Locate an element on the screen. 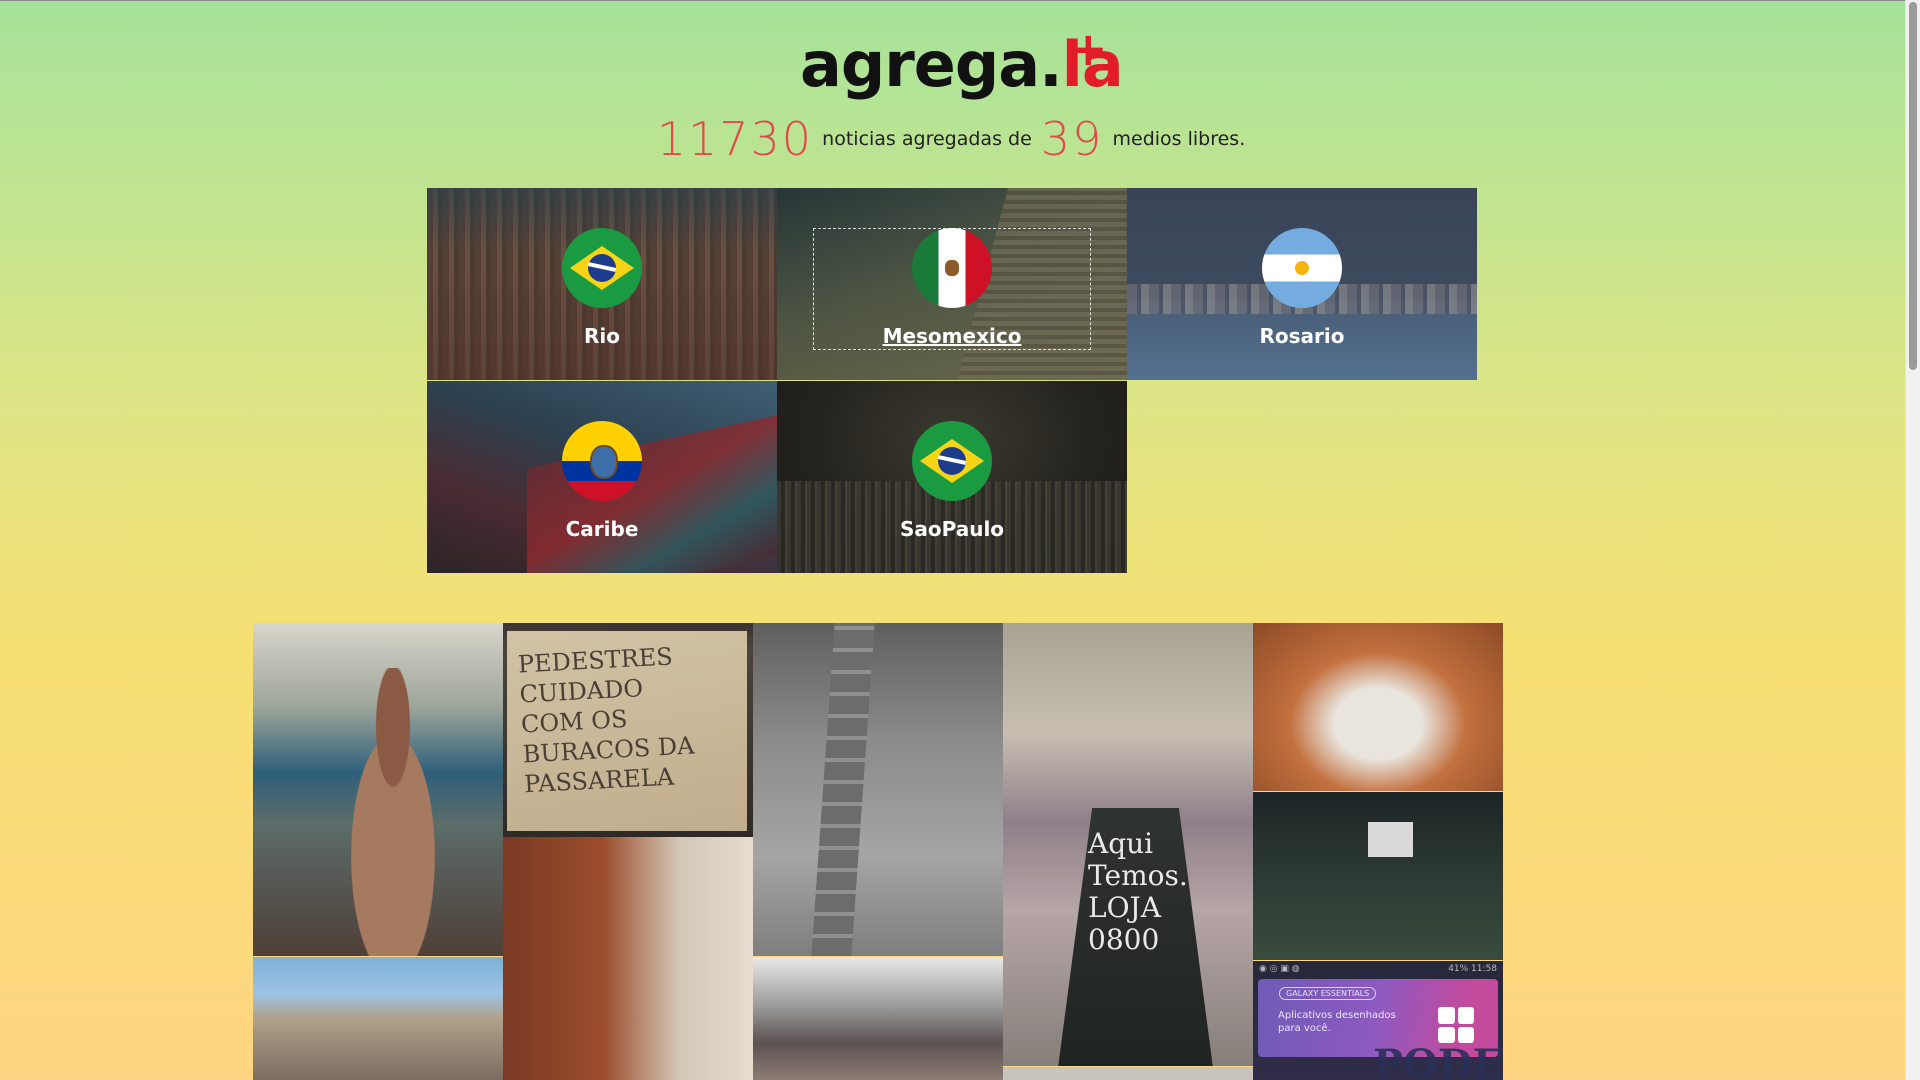  region-tile-saopaulo: SaoPaulo is located at coordinates (952, 477).